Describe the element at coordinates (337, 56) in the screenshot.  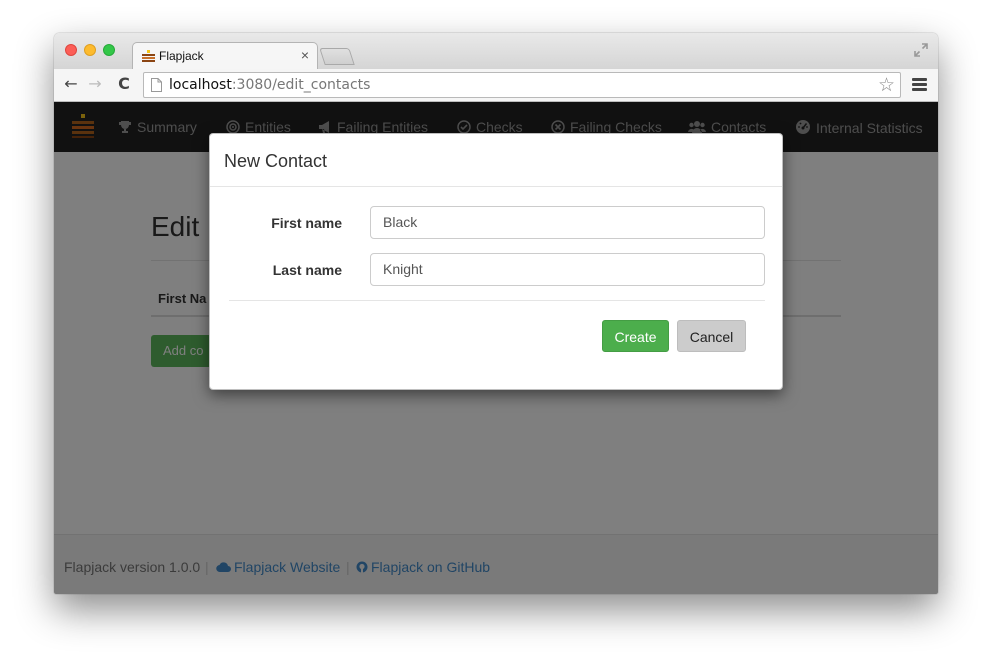
I see `new-tab-button` at that location.